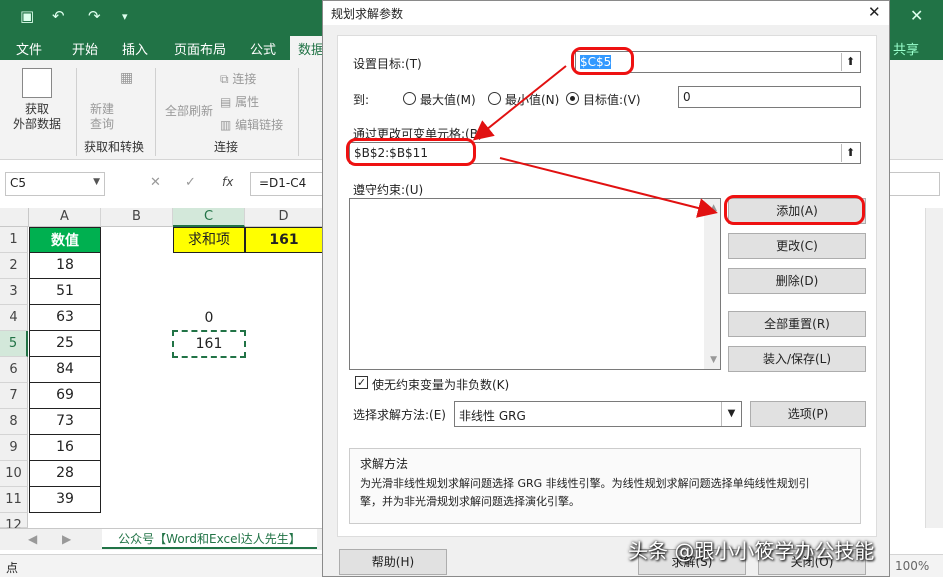 This screenshot has height=577, width=943. What do you see at coordinates (595, 141) in the screenshot?
I see `annotation-arrows` at bounding box center [595, 141].